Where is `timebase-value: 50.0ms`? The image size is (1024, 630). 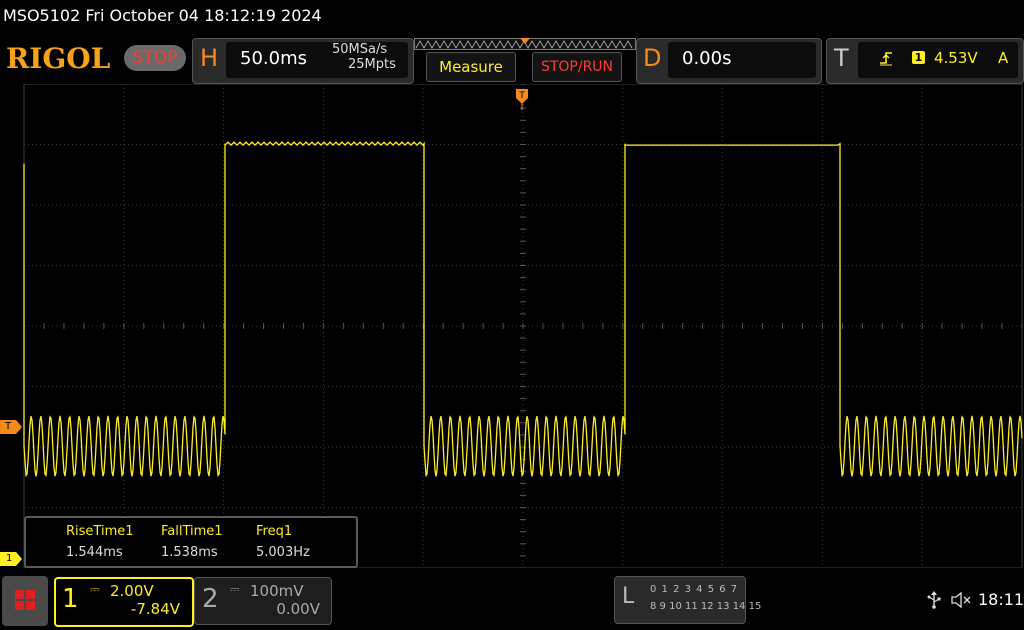 timebase-value: 50.0ms is located at coordinates (273, 58).